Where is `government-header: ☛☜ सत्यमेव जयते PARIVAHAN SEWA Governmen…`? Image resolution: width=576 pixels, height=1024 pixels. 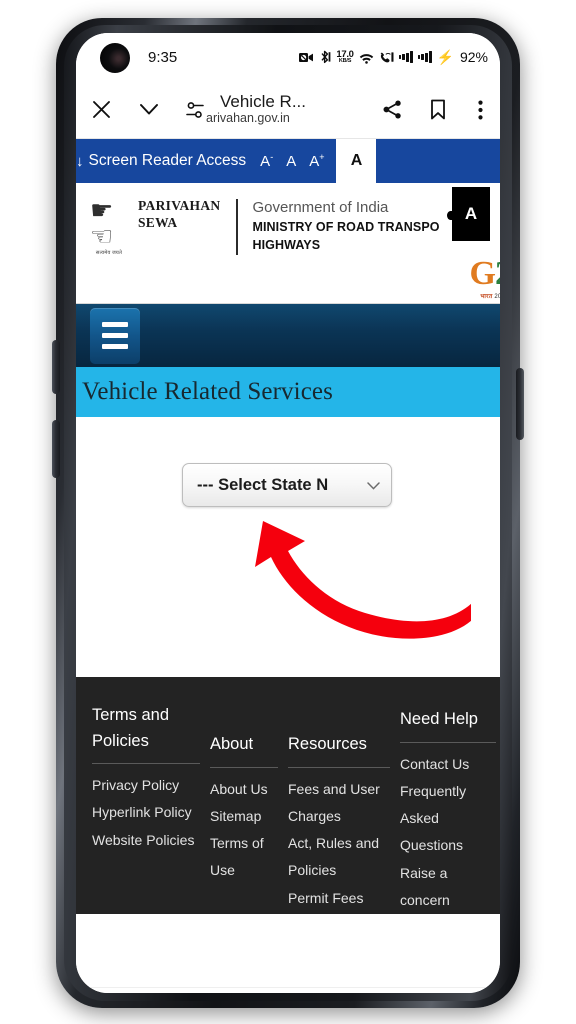 government-header: ☛☜ सत्यमेव जयते PARIVAHAN SEWA Governmen… is located at coordinates (288, 243).